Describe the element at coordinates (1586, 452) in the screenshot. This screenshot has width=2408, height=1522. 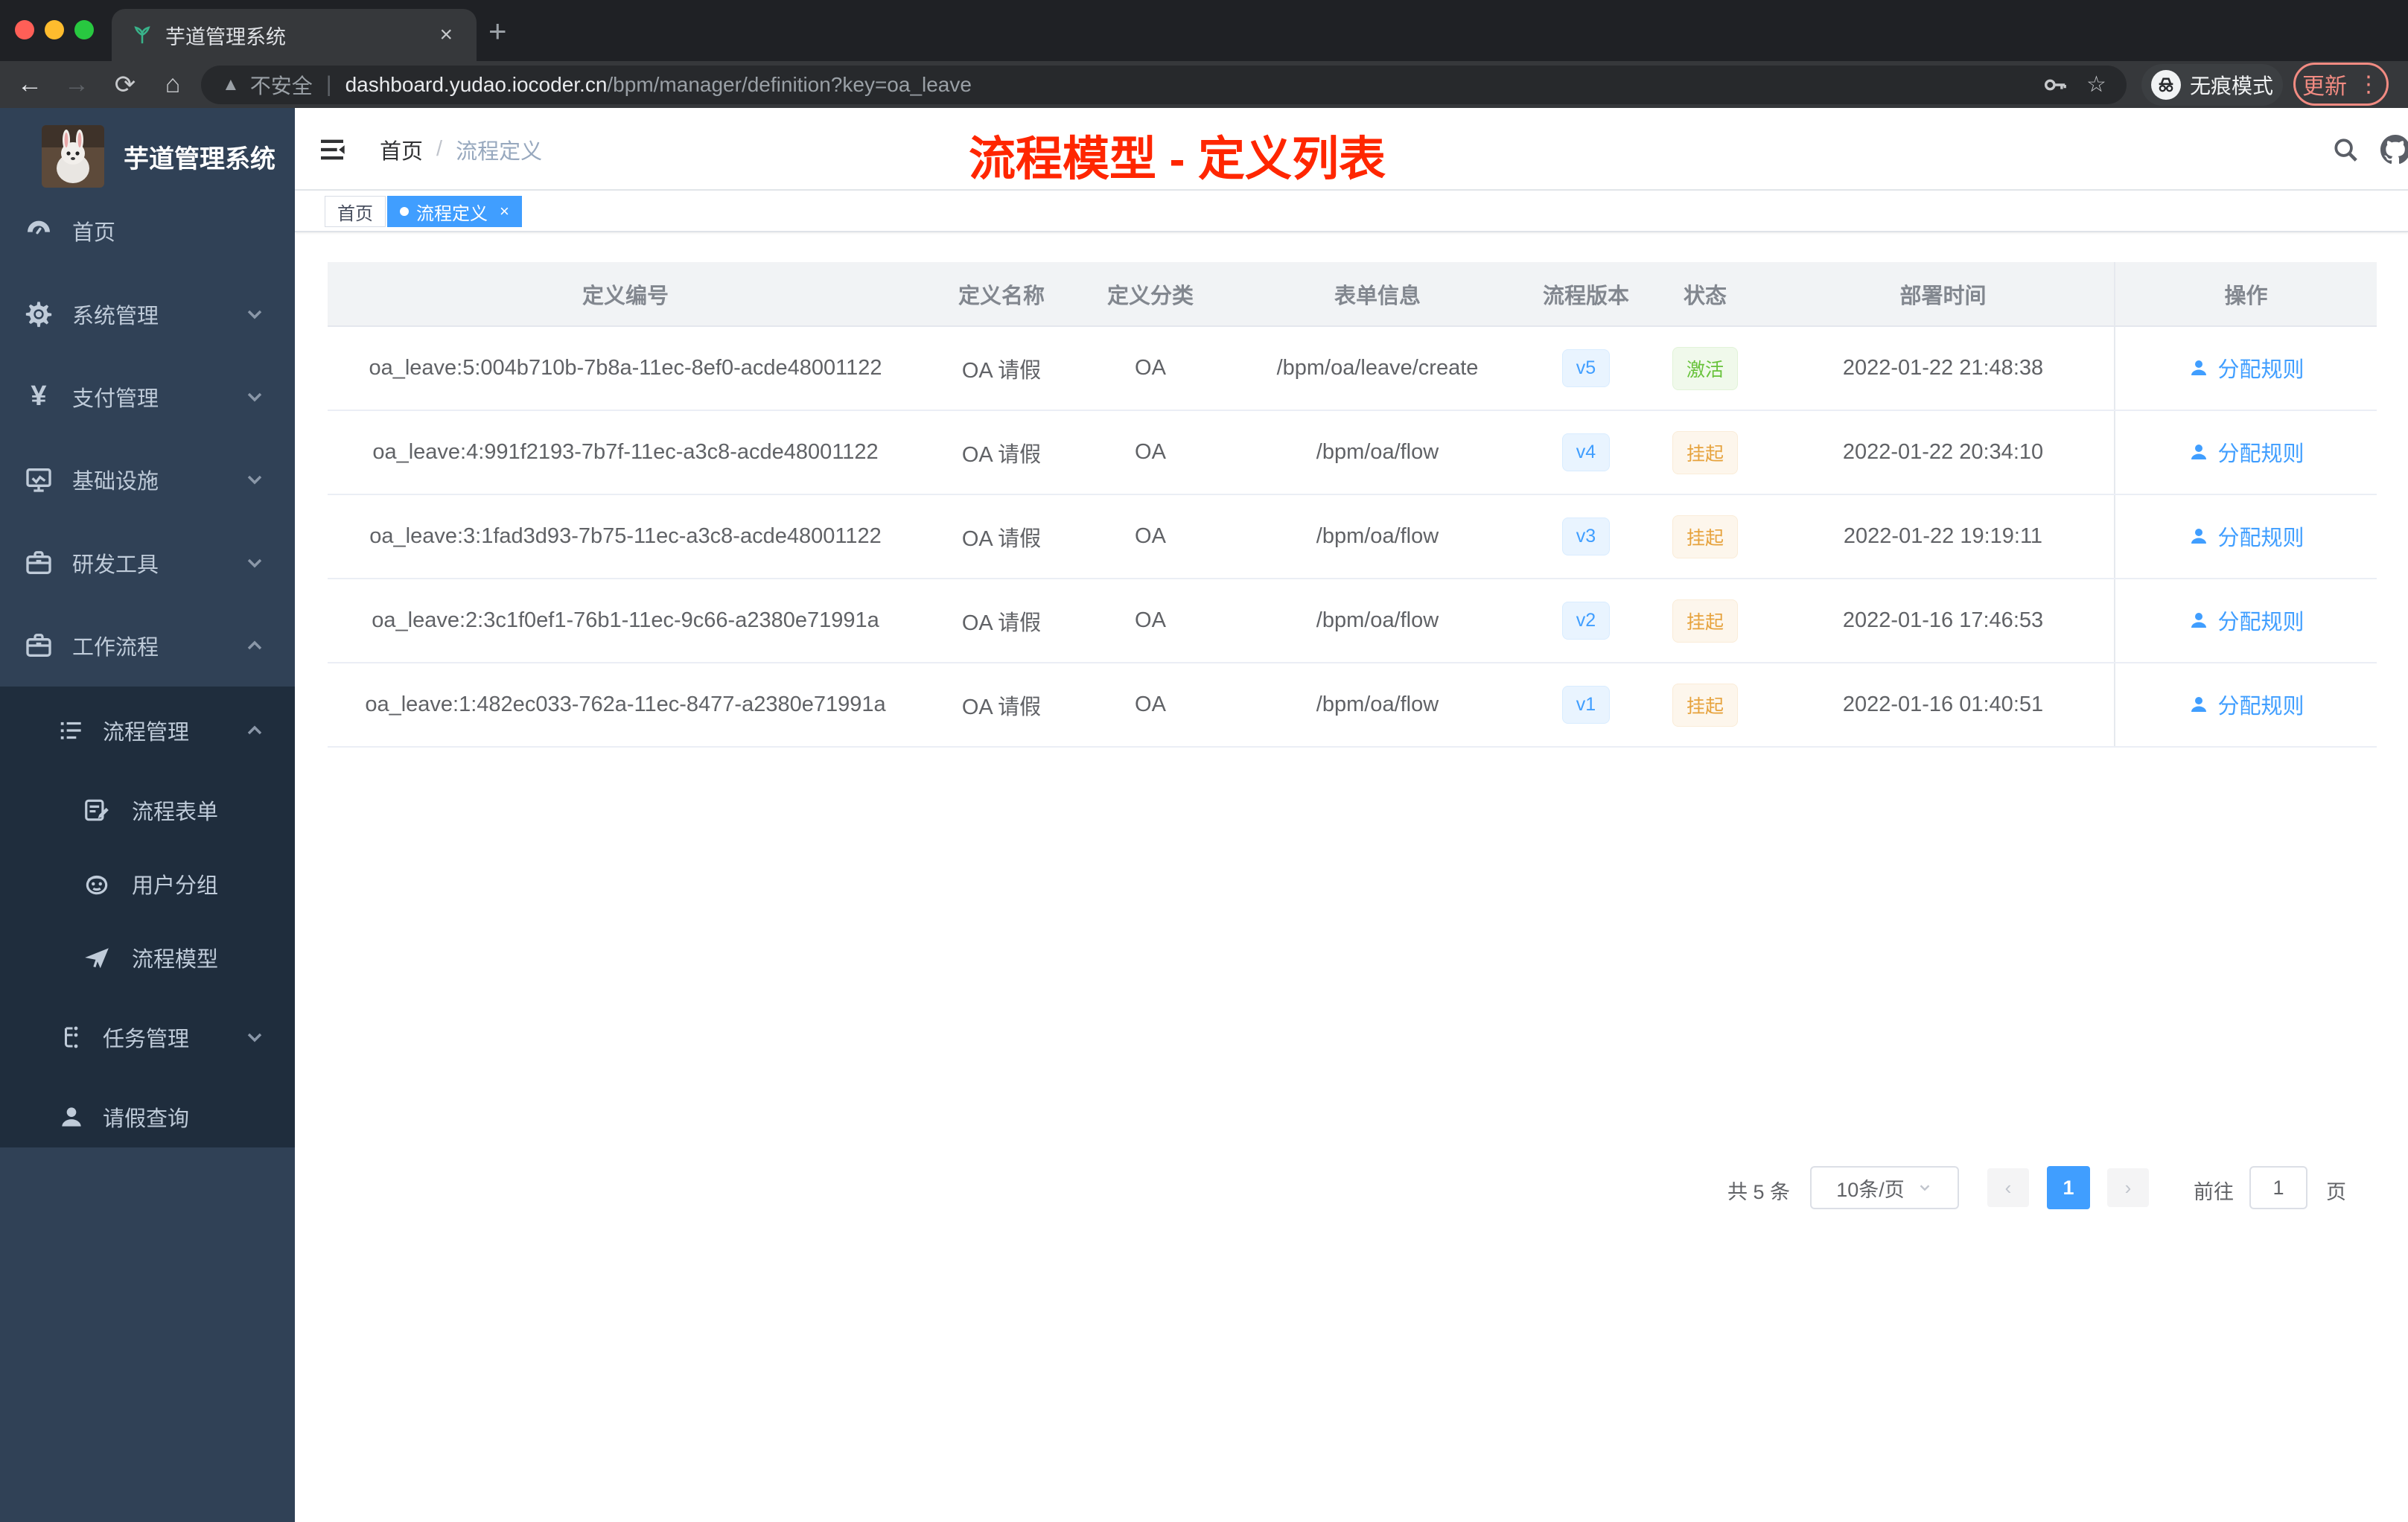
I see `version-badge: v4` at that location.